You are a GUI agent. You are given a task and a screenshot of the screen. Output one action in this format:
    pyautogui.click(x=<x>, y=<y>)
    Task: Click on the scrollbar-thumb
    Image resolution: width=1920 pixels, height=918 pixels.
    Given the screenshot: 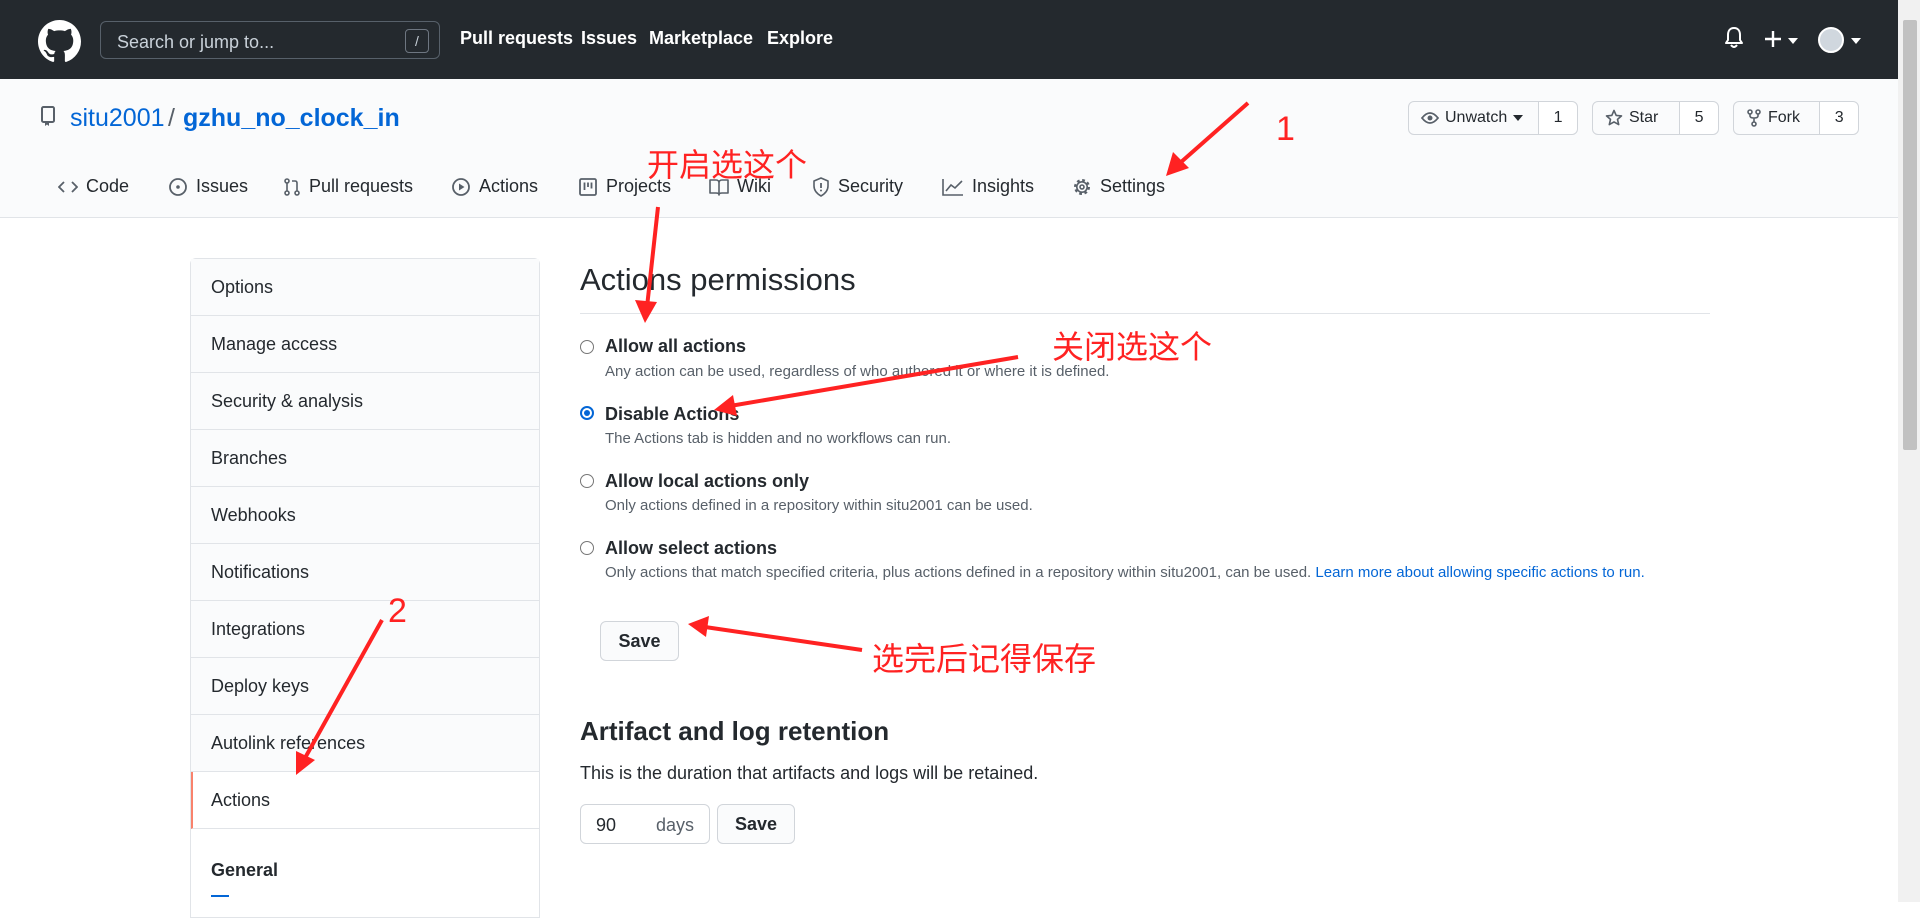 What is the action you would take?
    pyautogui.click(x=1910, y=235)
    